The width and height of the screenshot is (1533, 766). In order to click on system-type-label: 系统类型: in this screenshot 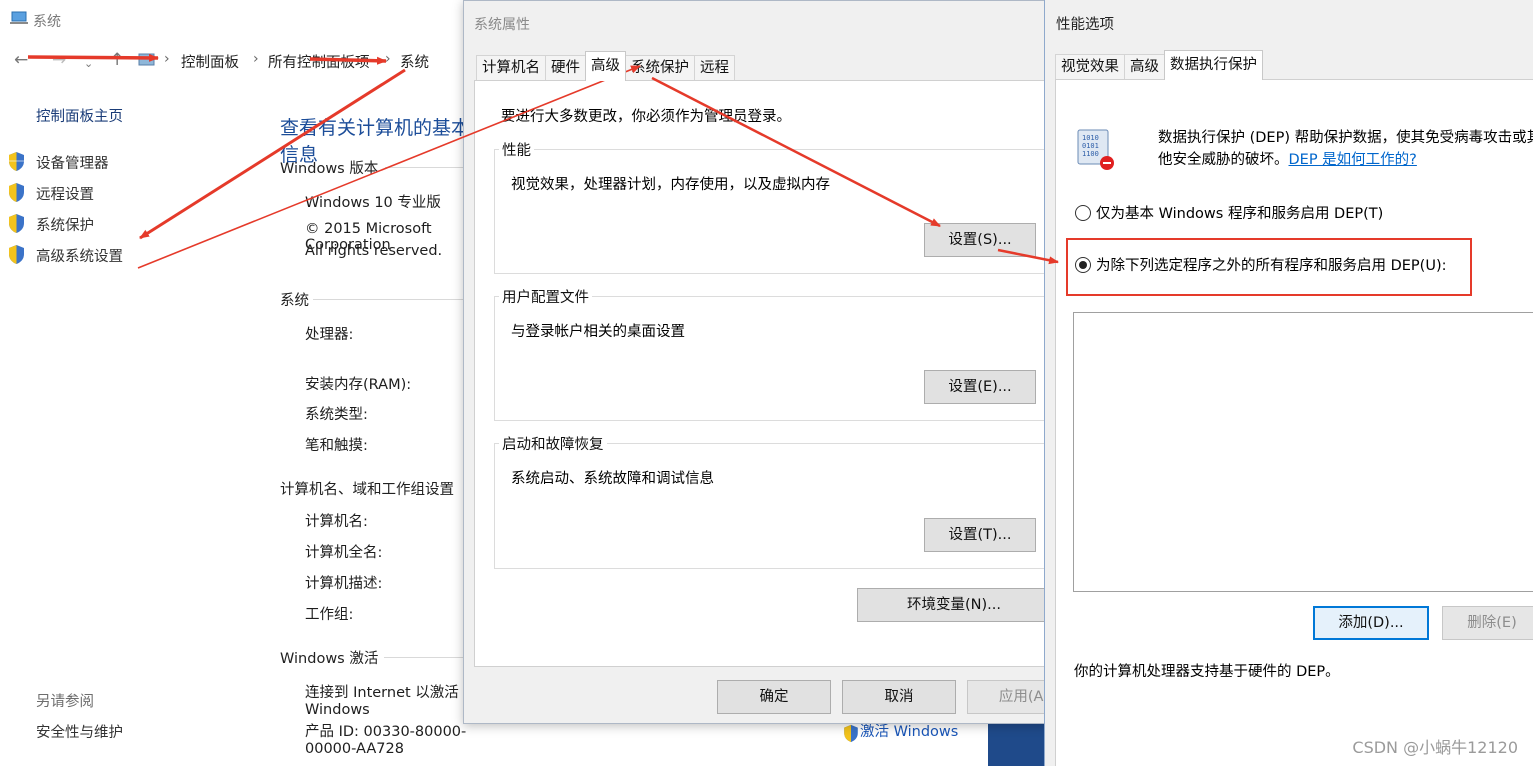, I will do `click(336, 415)`.